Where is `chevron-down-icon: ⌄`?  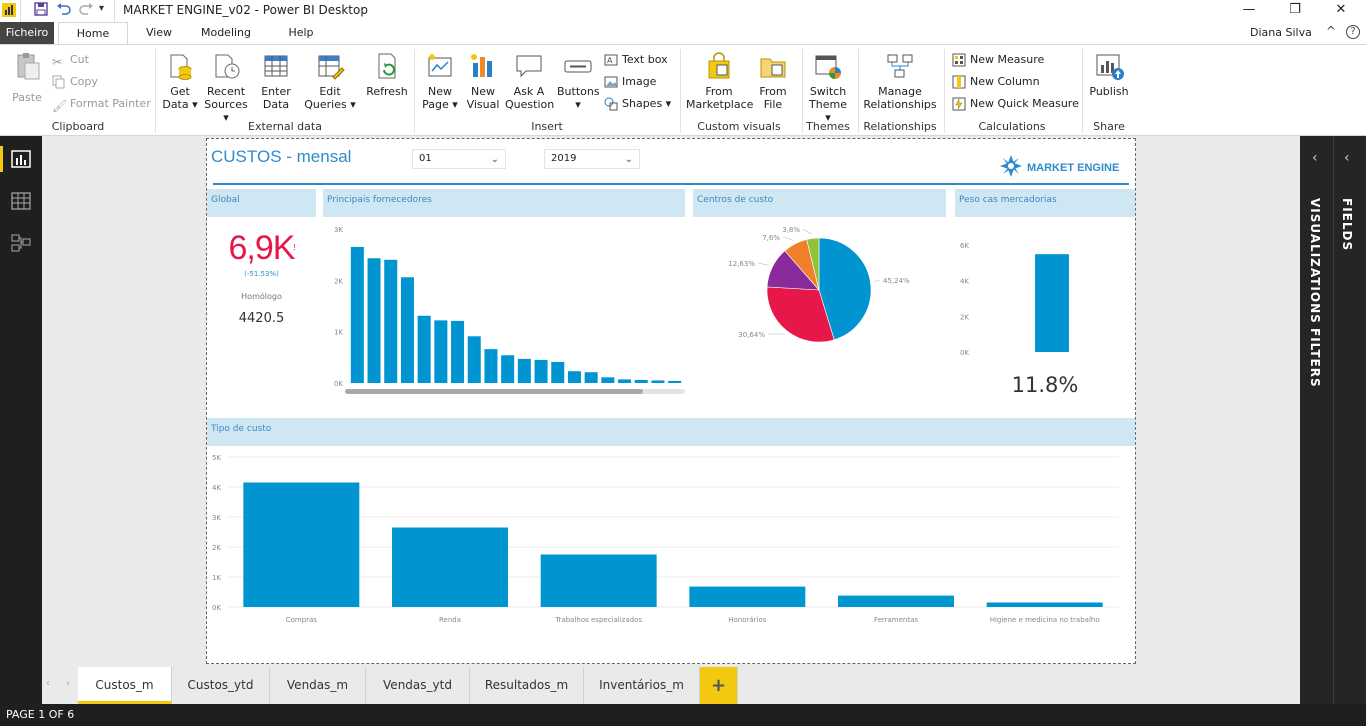
chevron-down-icon: ⌄ is located at coordinates (494, 159).